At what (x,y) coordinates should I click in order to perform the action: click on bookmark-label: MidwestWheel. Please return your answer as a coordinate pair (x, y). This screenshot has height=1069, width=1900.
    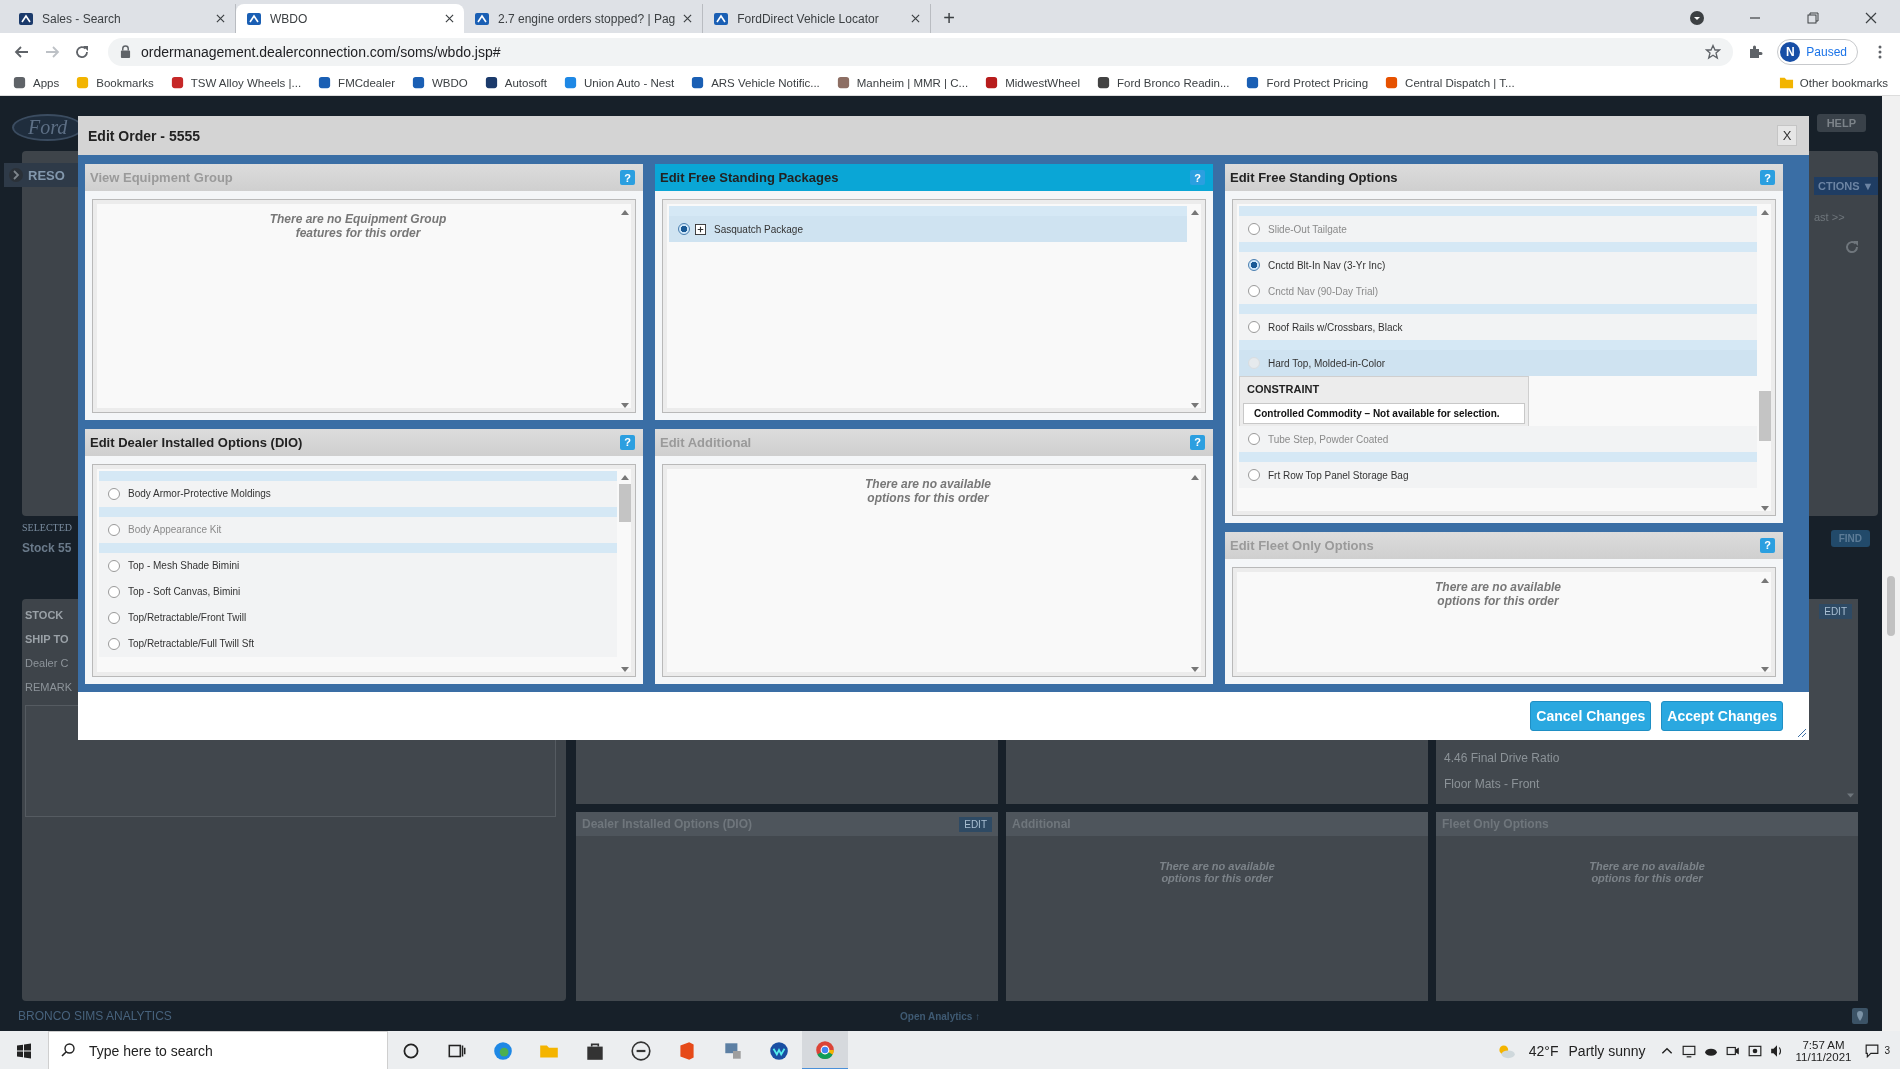
    Looking at the image, I should click on (1042, 82).